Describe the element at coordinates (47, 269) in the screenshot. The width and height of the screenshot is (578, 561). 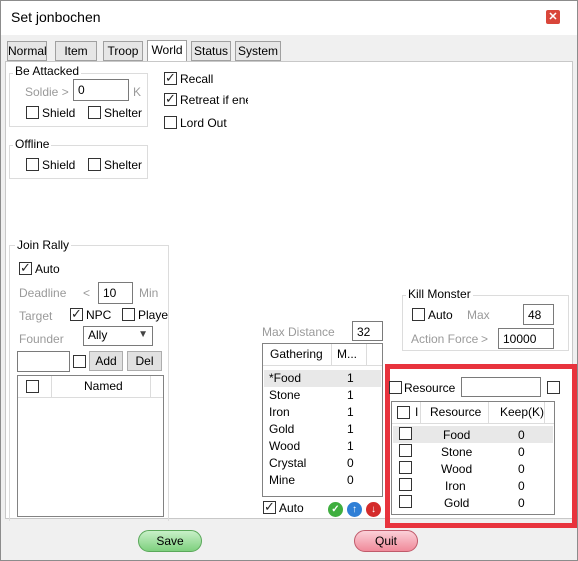
I see `join-rally-auto-label: Auto` at that location.